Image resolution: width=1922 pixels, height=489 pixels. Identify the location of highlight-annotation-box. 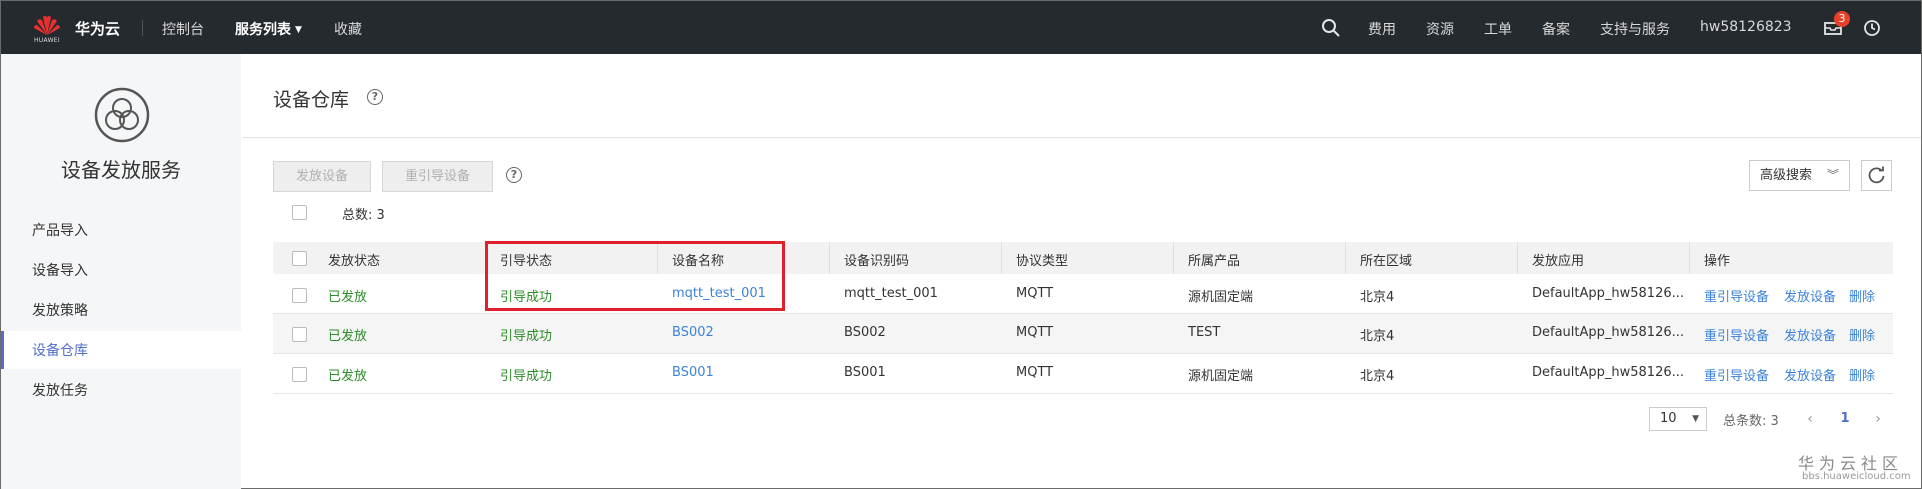
(635, 276).